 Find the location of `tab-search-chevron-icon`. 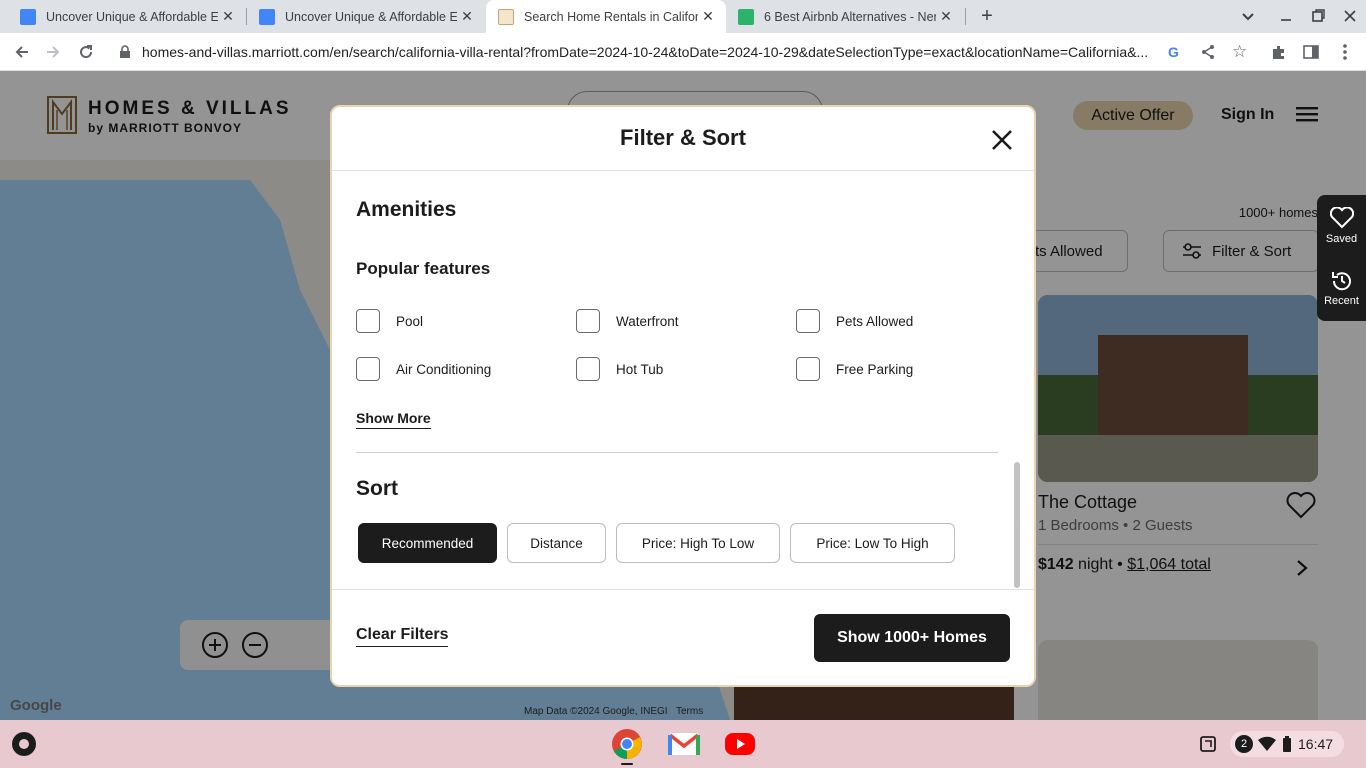

tab-search-chevron-icon is located at coordinates (1248, 16).